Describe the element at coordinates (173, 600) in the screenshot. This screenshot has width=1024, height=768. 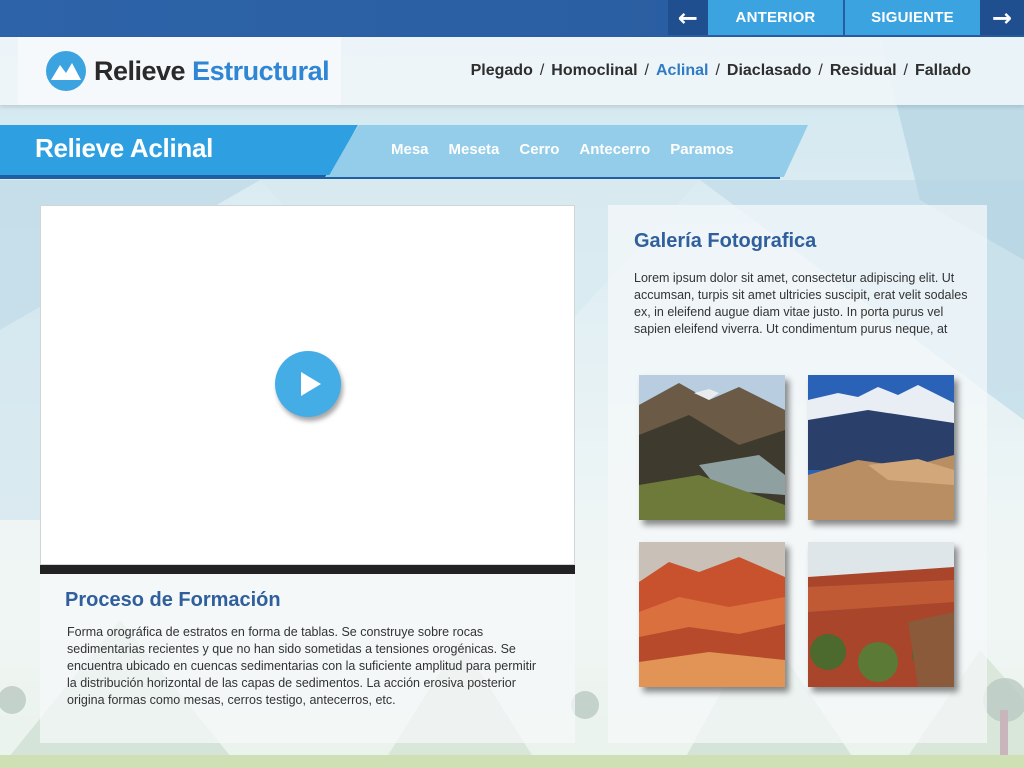
I see `process-title: Proceso de Formación` at that location.